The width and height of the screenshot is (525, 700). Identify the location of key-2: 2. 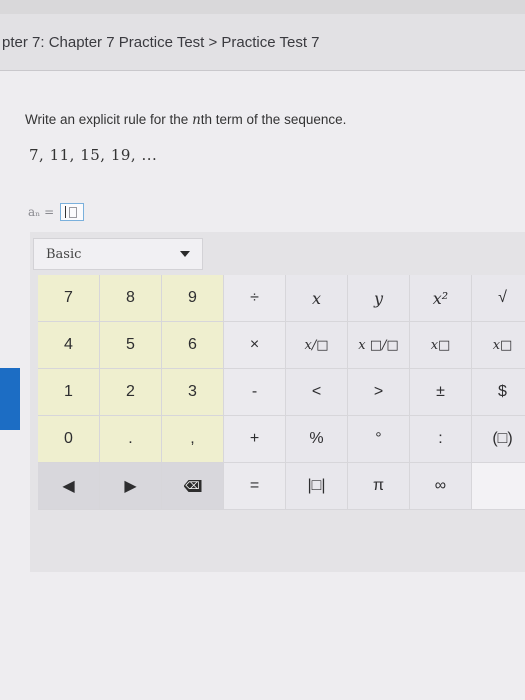
(131, 392).